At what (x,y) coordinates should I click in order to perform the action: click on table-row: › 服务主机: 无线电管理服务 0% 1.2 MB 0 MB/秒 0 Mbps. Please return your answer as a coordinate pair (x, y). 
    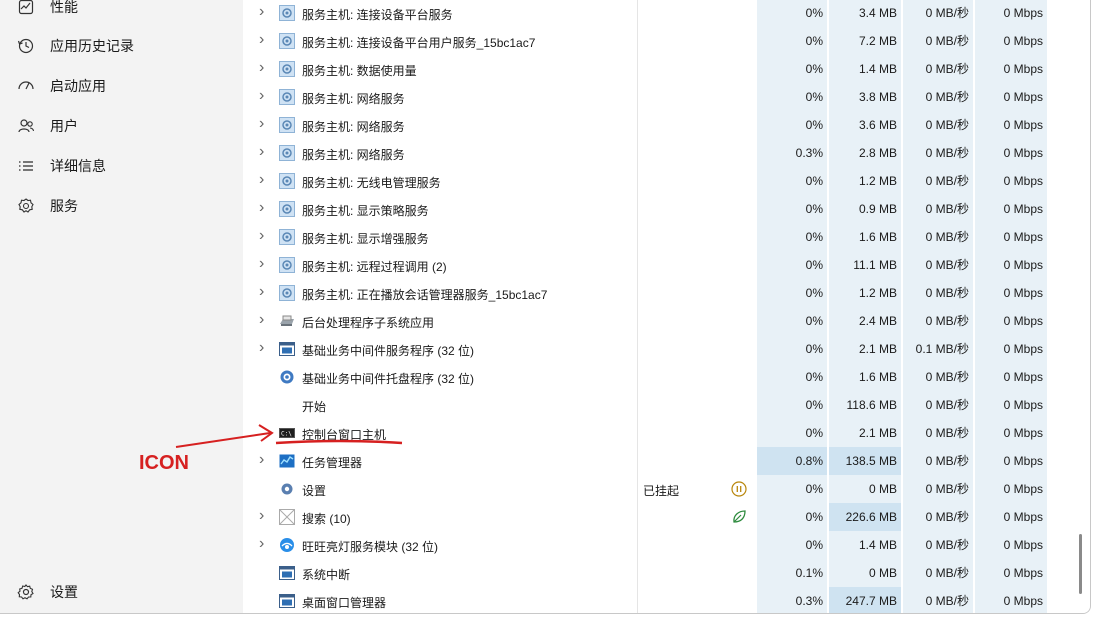
    Looking at the image, I should click on (666, 181).